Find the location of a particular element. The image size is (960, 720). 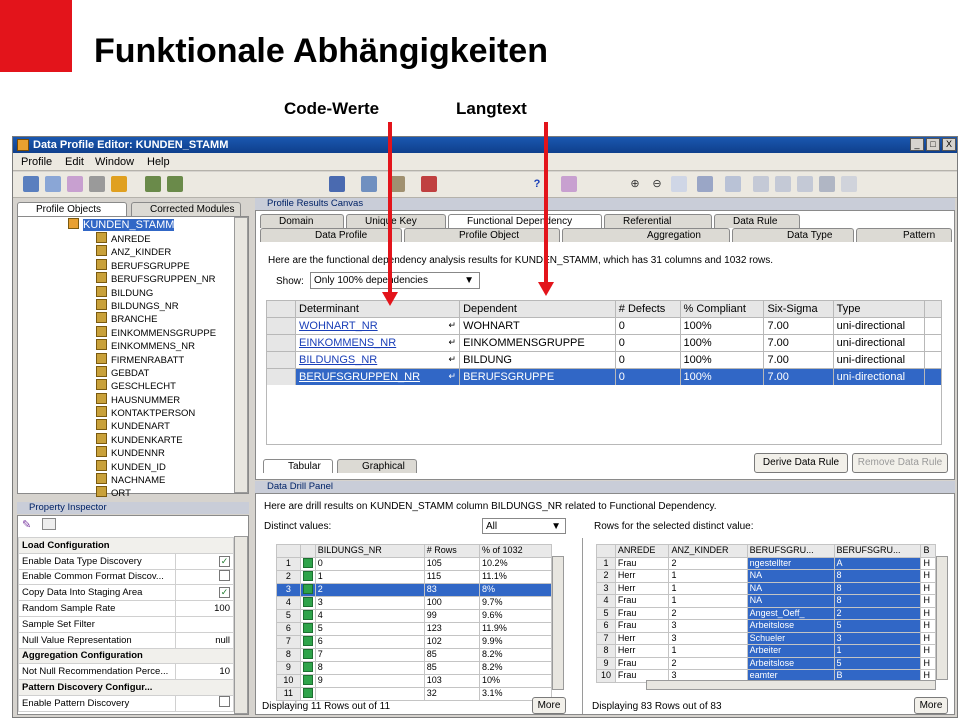

pen-icon: ✎ is located at coordinates (29, 524).